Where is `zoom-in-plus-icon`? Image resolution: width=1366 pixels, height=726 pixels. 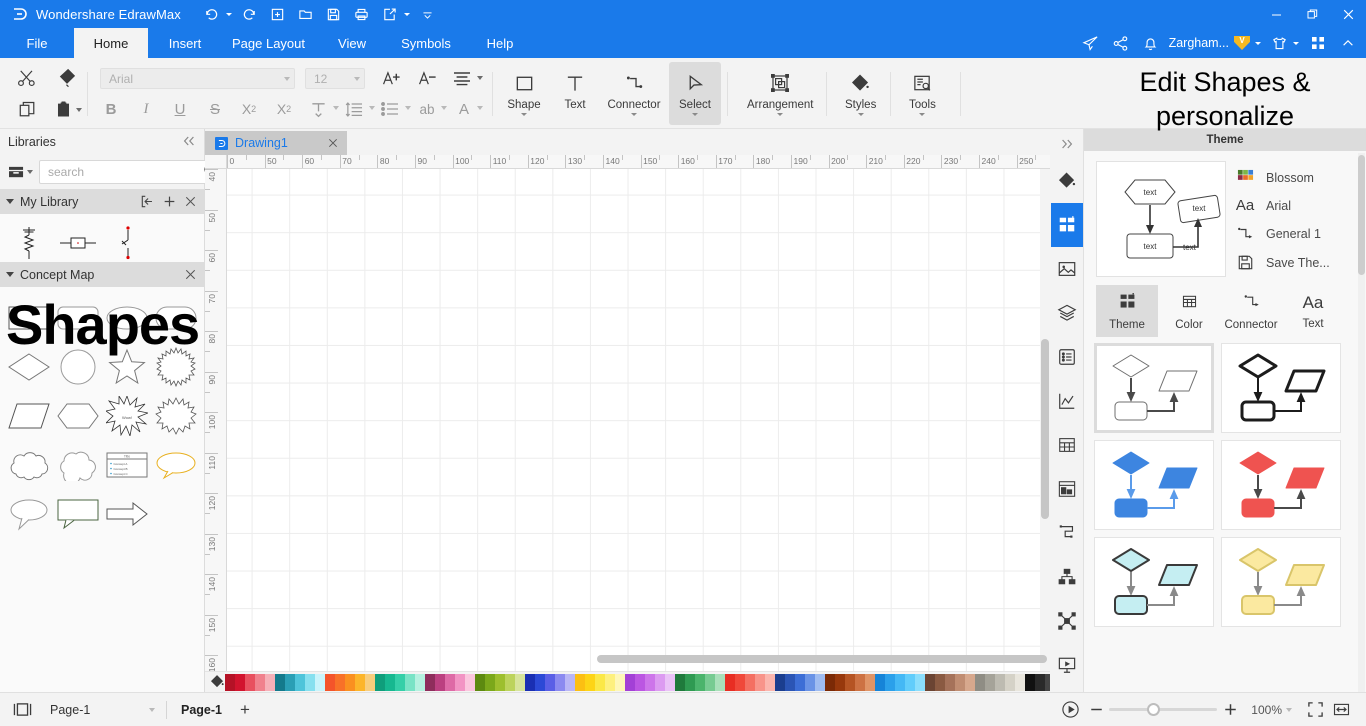 zoom-in-plus-icon is located at coordinates (1230, 709).